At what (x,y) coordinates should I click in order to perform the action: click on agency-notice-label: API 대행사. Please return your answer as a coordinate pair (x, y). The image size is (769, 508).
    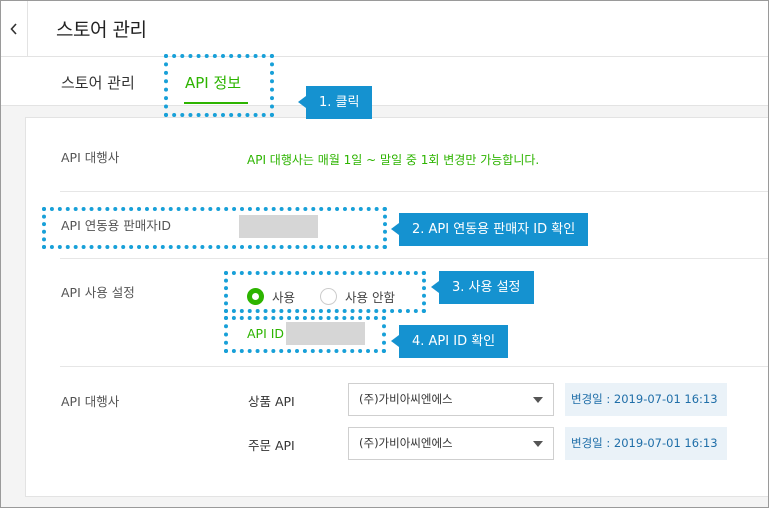
    Looking at the image, I should click on (90, 157).